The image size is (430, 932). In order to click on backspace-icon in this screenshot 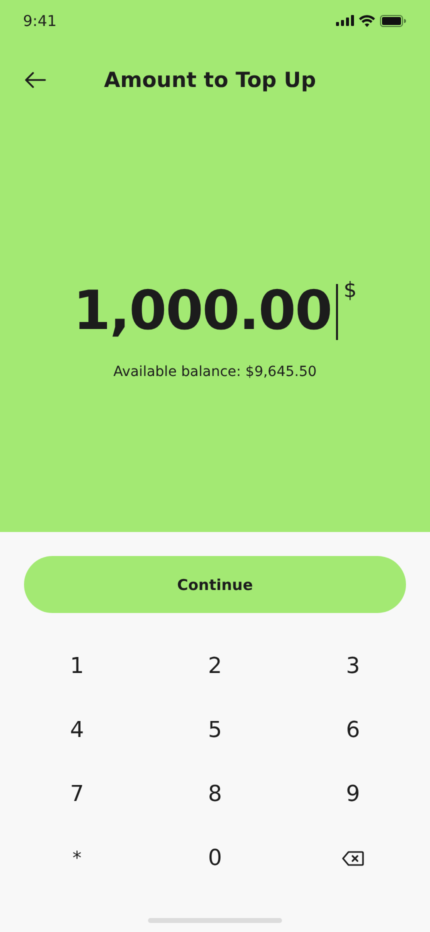, I will do `click(353, 858)`.